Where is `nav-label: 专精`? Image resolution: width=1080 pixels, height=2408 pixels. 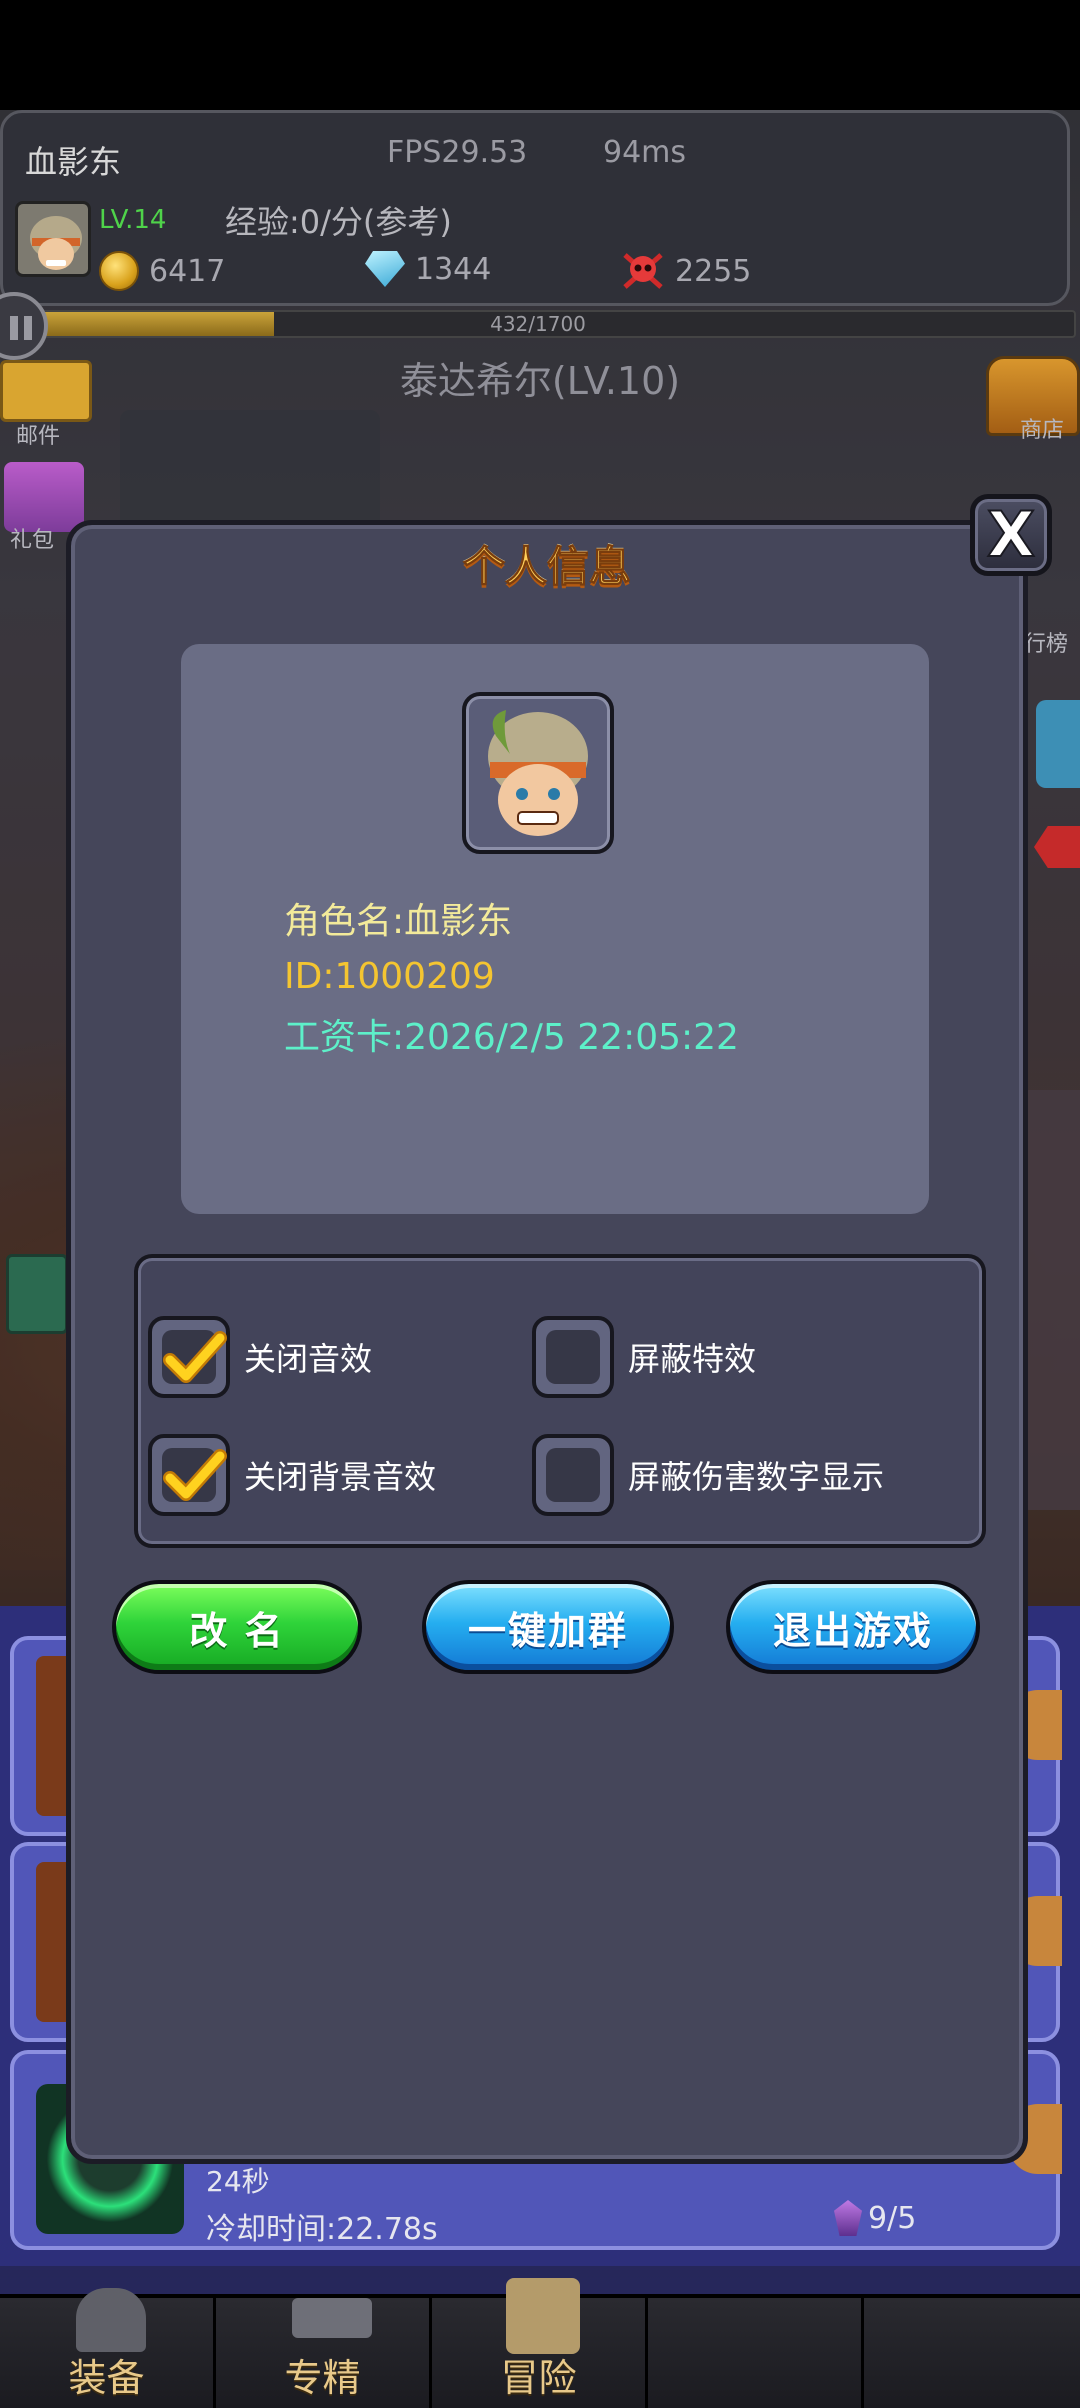
nav-label: 专精 is located at coordinates (322, 2378).